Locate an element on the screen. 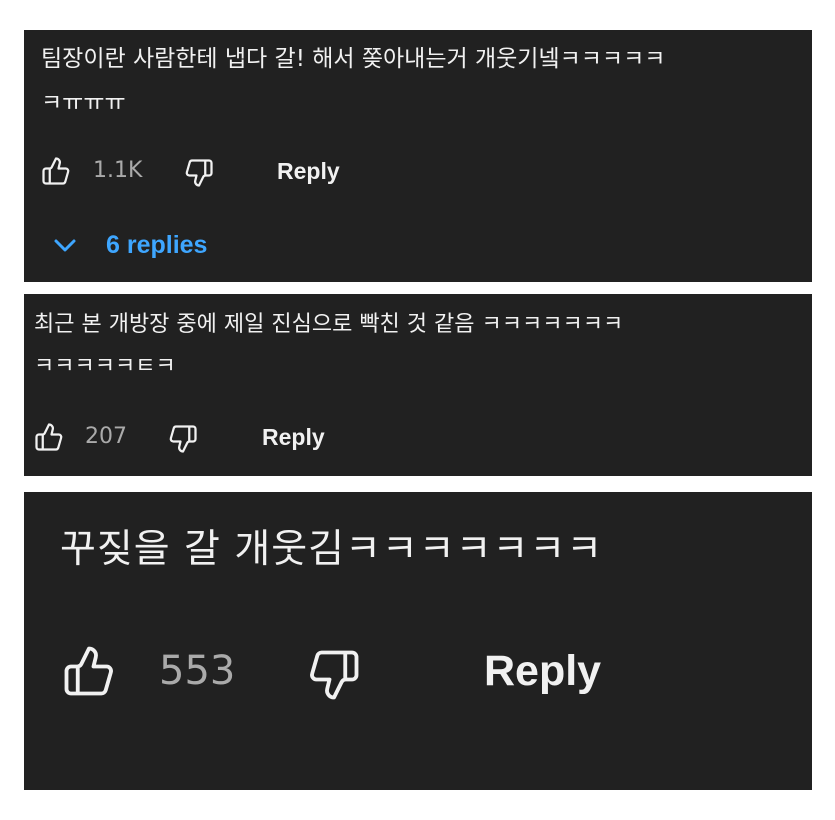  like-count: 207 is located at coordinates (106, 436).